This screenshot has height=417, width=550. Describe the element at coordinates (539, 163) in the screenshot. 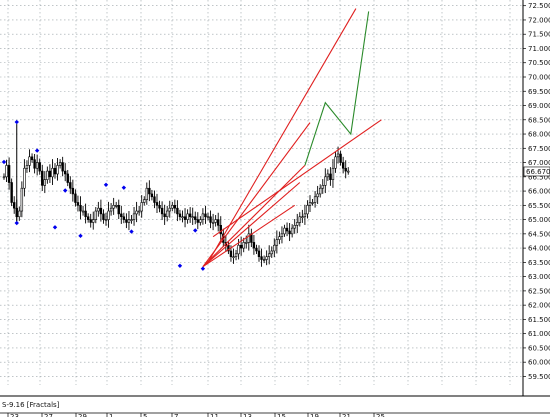

I see `price-tick-label: 67.000` at that location.